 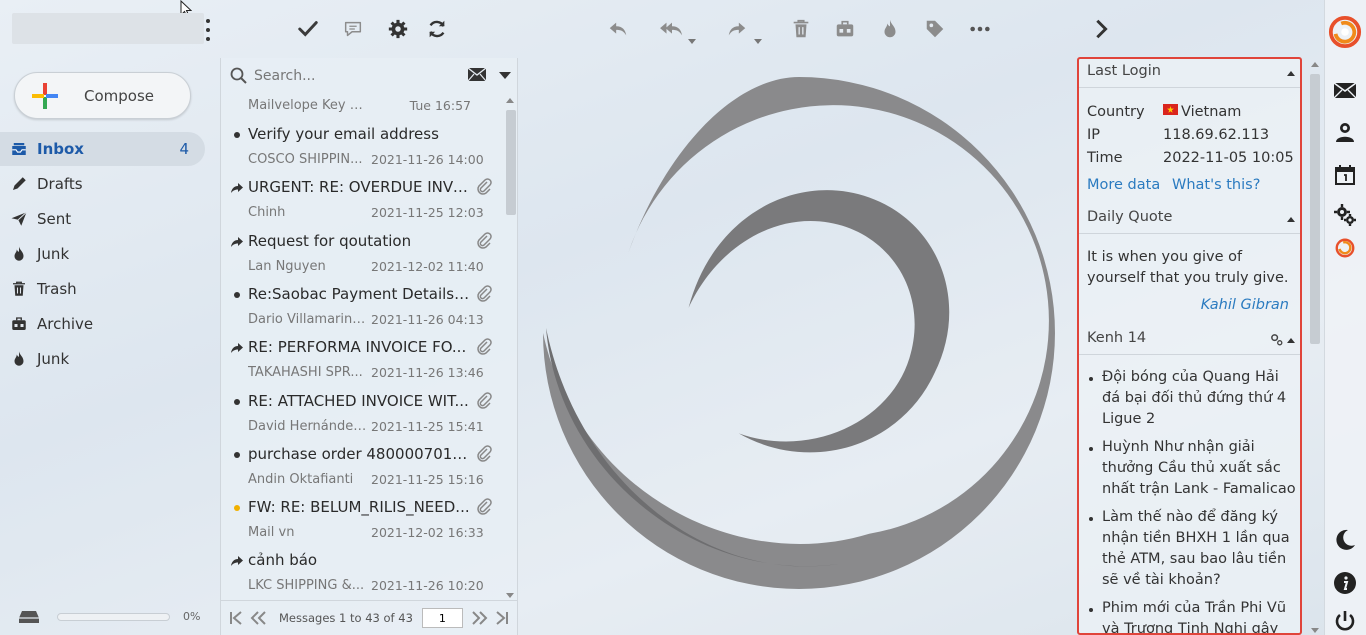 What do you see at coordinates (119, 95) in the screenshot?
I see `compose-label: Compose` at bounding box center [119, 95].